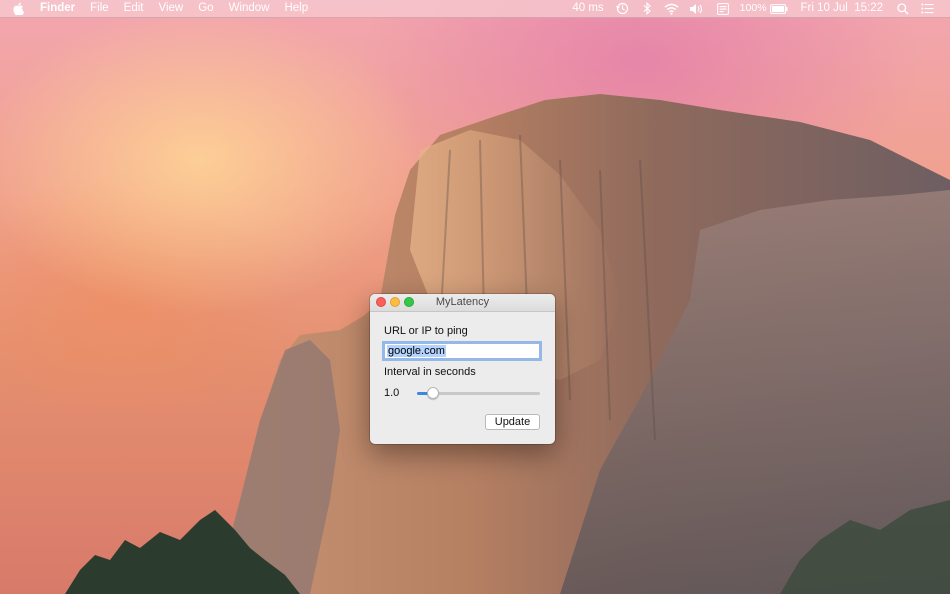  Describe the element at coordinates (430, 372) in the screenshot. I see `interval-label: Interval in seconds` at that location.